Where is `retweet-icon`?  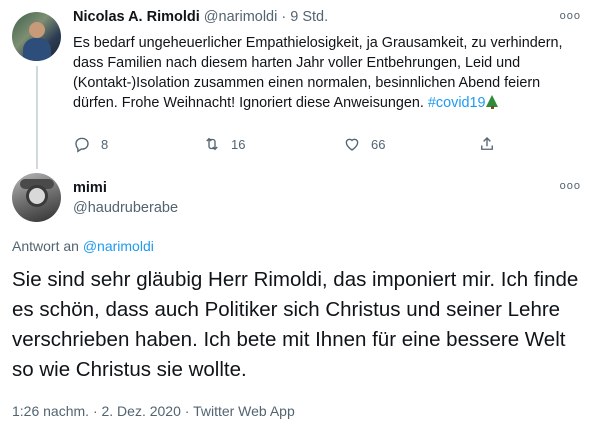 retweet-icon is located at coordinates (212, 144).